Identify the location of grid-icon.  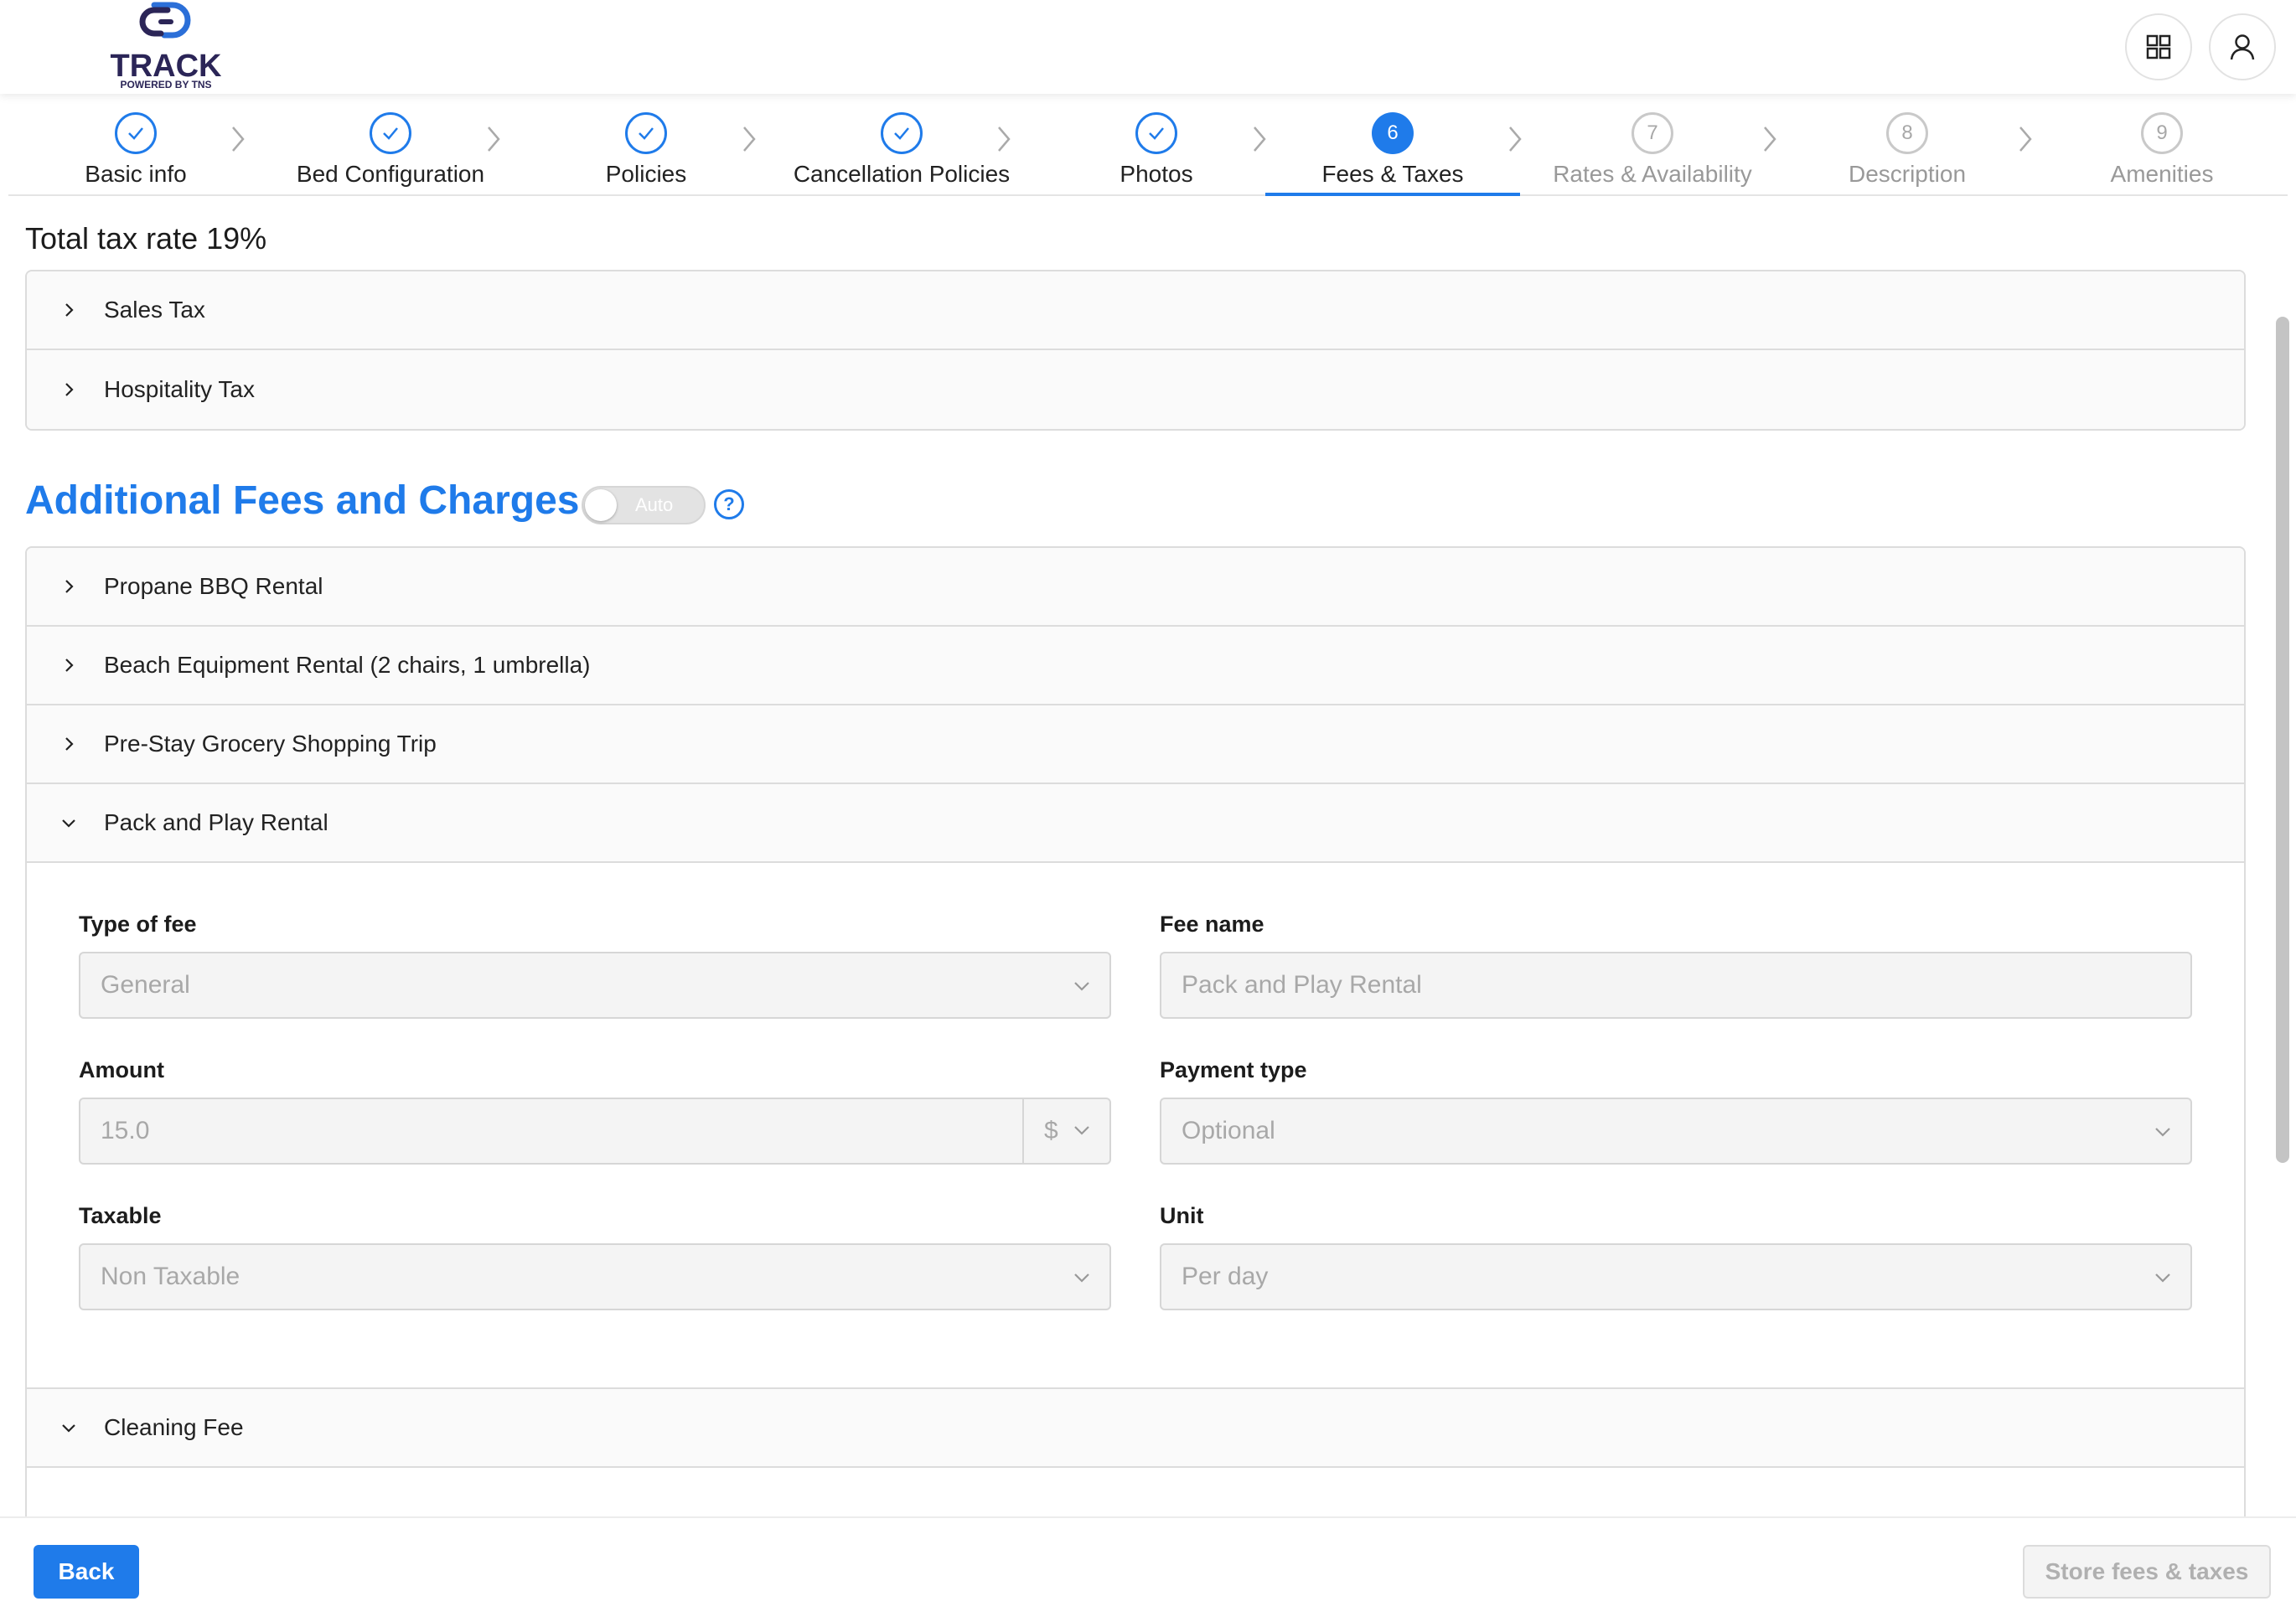
(2159, 46).